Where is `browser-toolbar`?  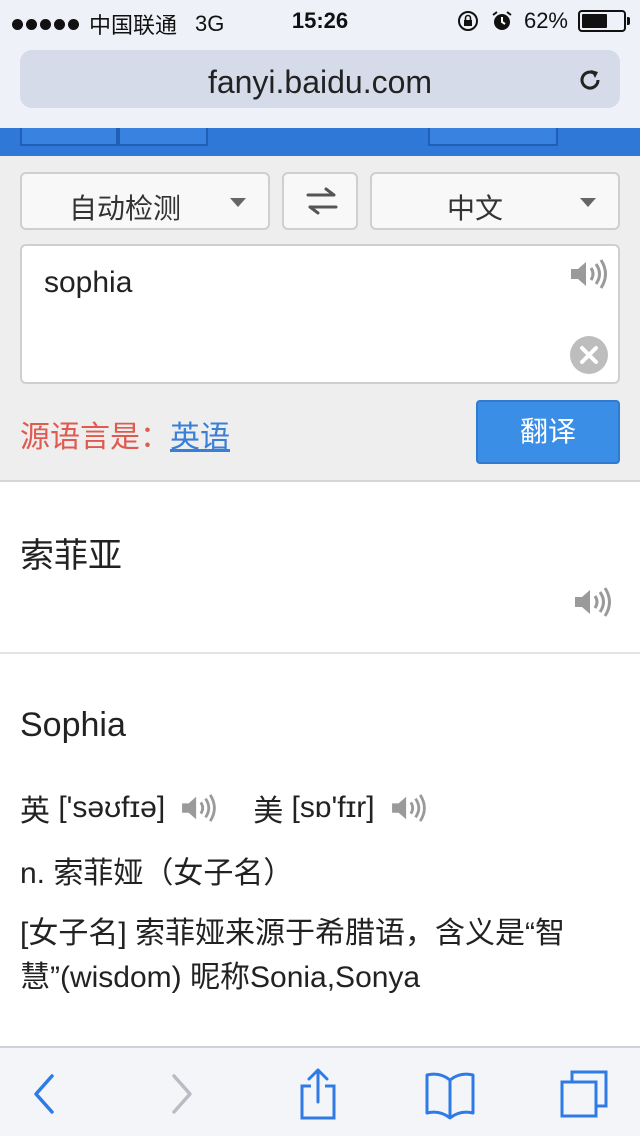
browser-toolbar is located at coordinates (320, 1091).